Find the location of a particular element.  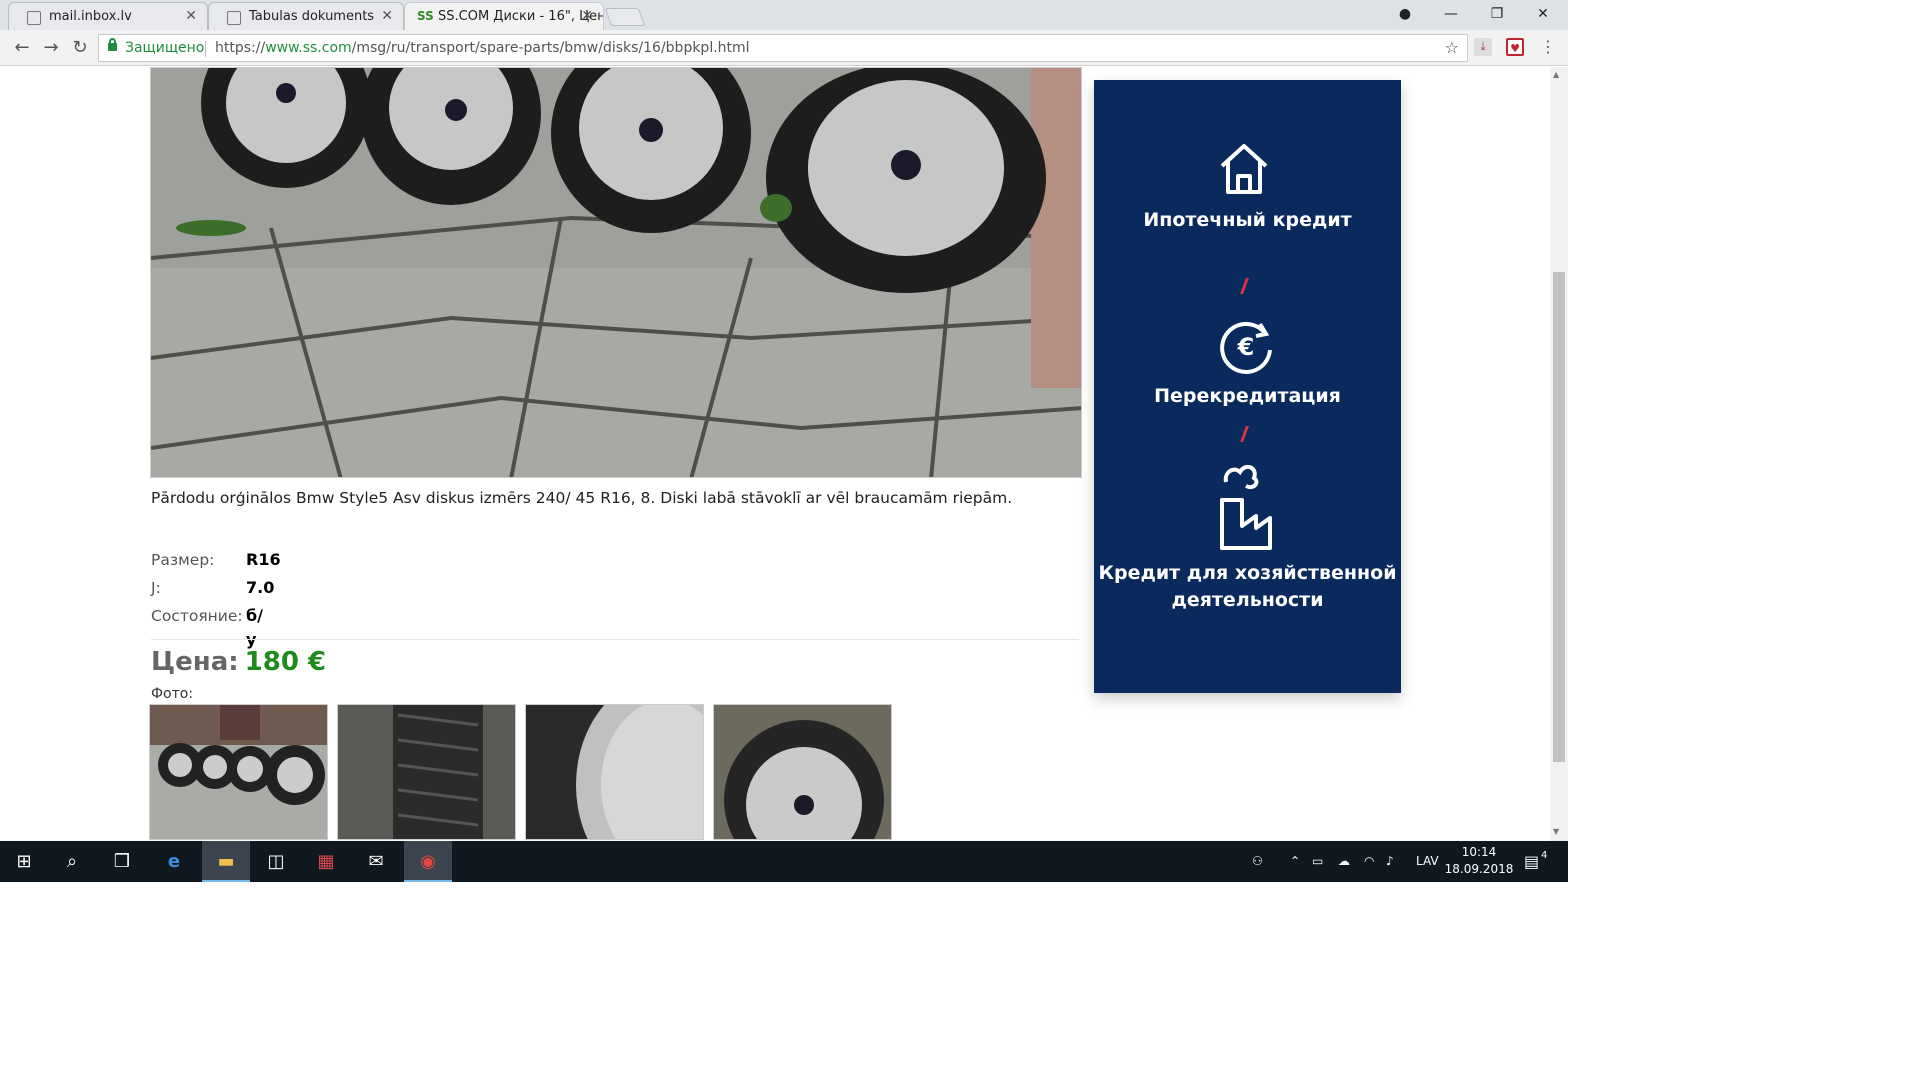

chrome-icon: ◉ is located at coordinates (428, 861).